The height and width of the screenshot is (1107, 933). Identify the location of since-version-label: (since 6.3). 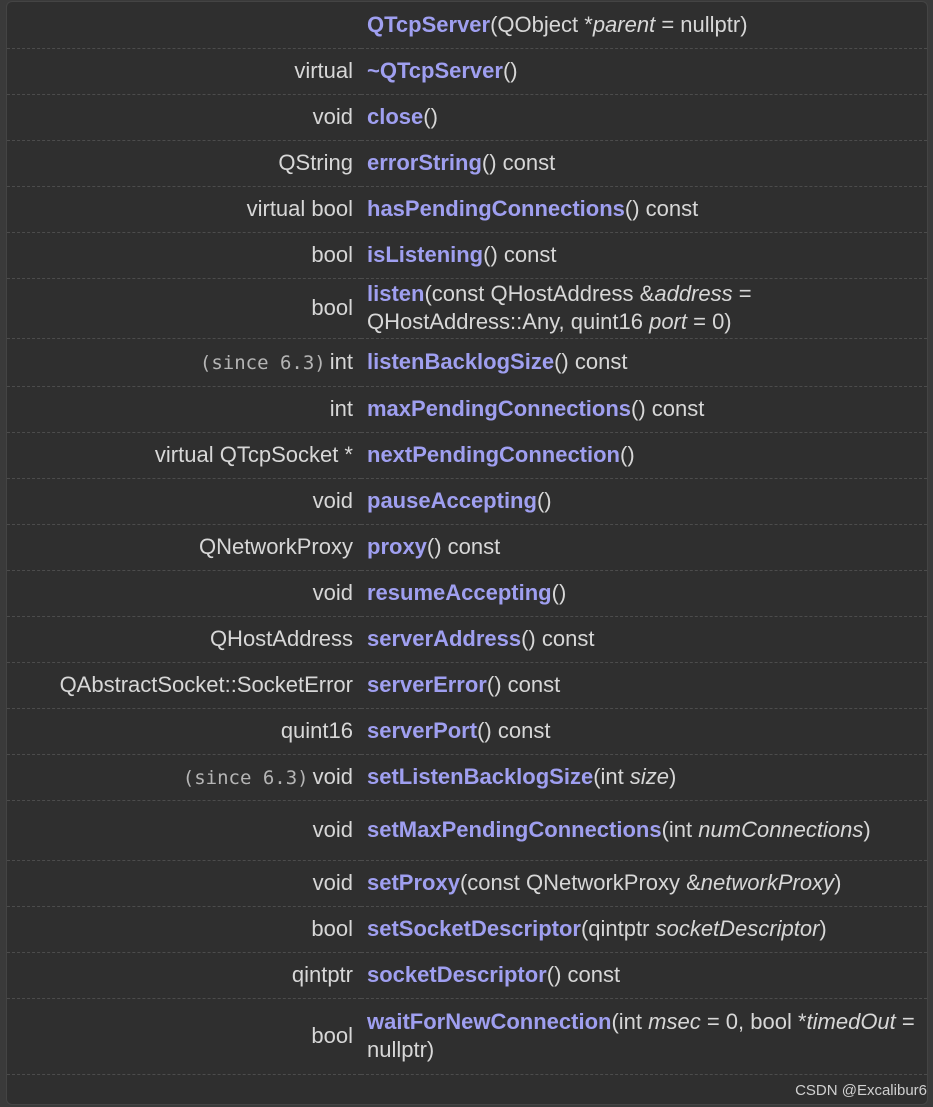
(245, 778).